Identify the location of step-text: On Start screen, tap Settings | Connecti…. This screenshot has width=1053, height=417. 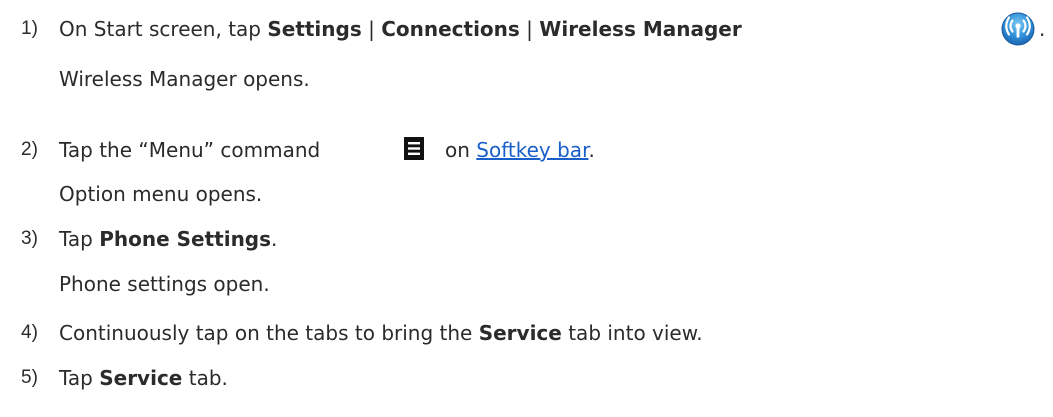
(400, 29).